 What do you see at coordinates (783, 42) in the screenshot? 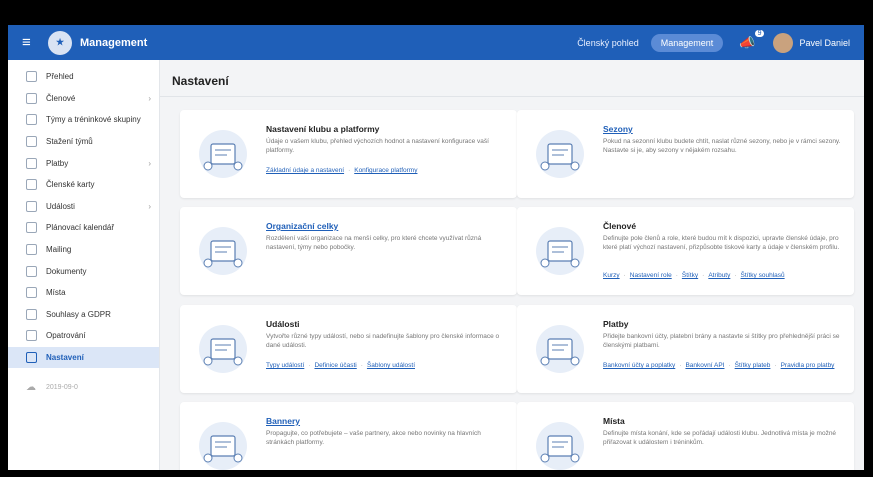
I see `user-avatar` at bounding box center [783, 42].